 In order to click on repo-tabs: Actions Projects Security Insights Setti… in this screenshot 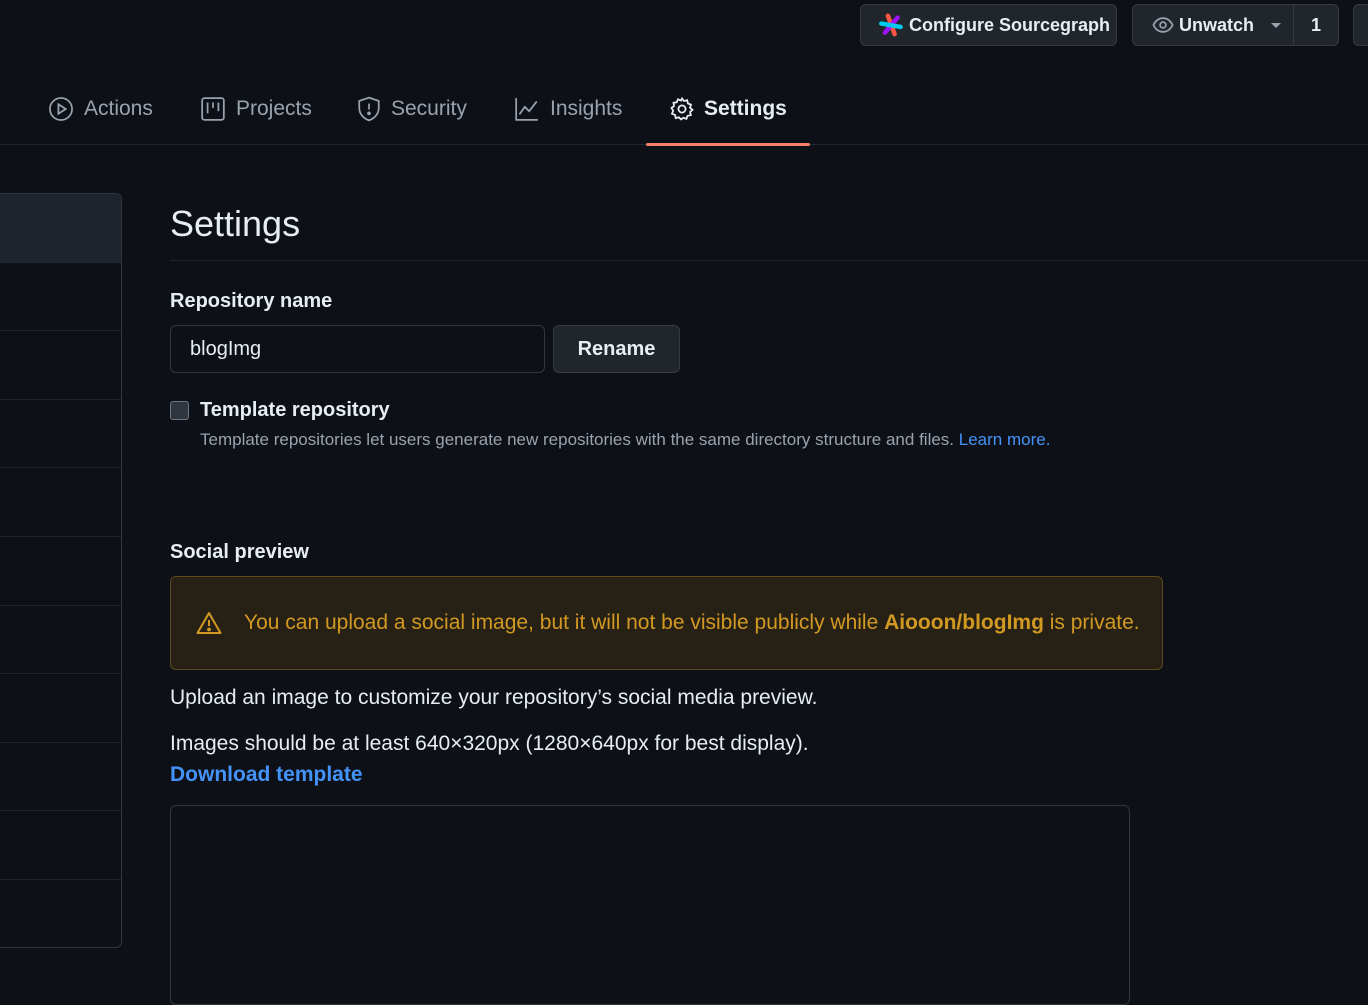, I will do `click(684, 109)`.